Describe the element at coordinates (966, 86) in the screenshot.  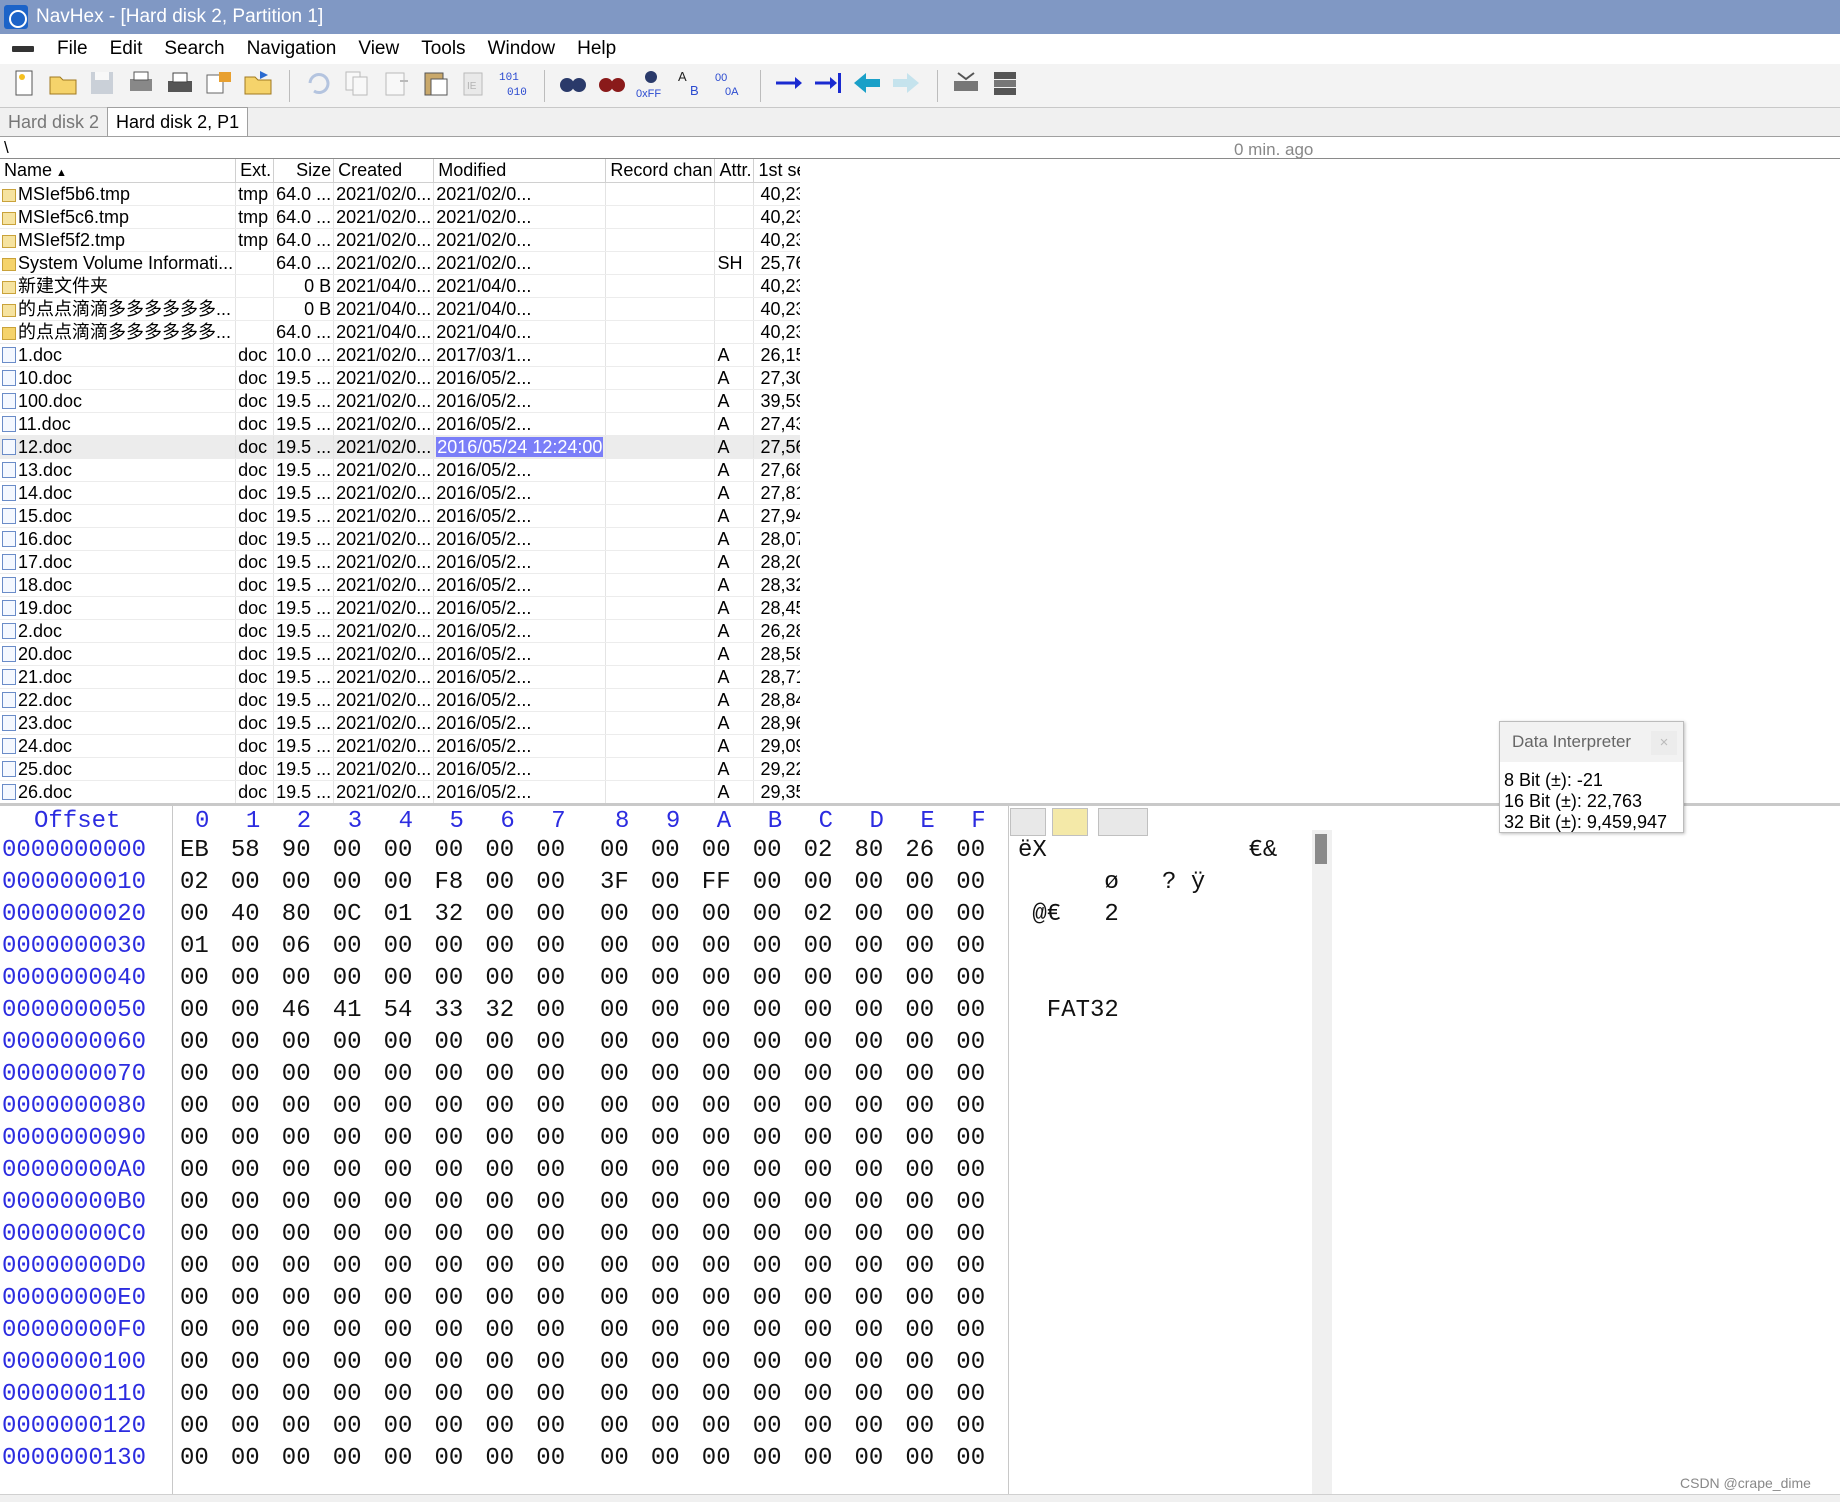
I see `open-disk-button` at that location.